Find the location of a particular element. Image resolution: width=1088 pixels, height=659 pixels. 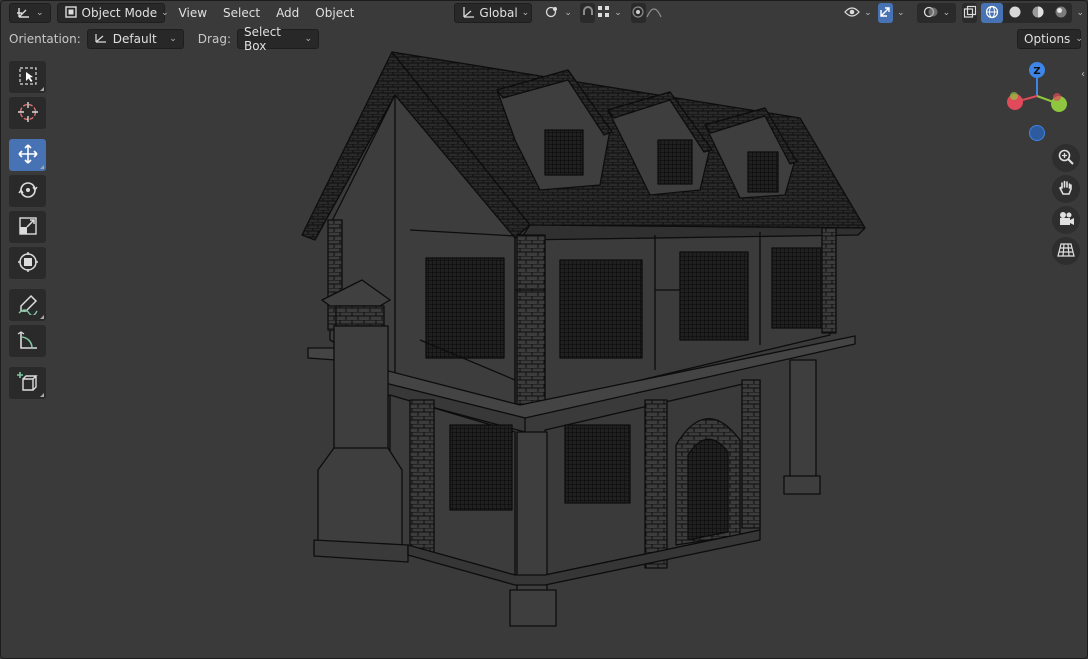

gizmo-toggle is located at coordinates (885, 13).